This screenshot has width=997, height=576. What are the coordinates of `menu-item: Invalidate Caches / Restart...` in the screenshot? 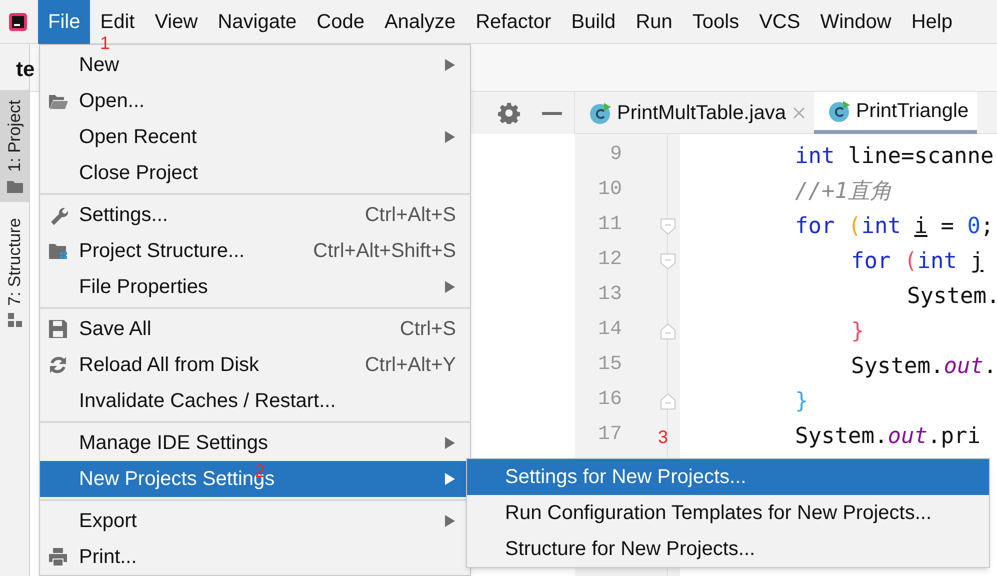 It's located at (255, 401).